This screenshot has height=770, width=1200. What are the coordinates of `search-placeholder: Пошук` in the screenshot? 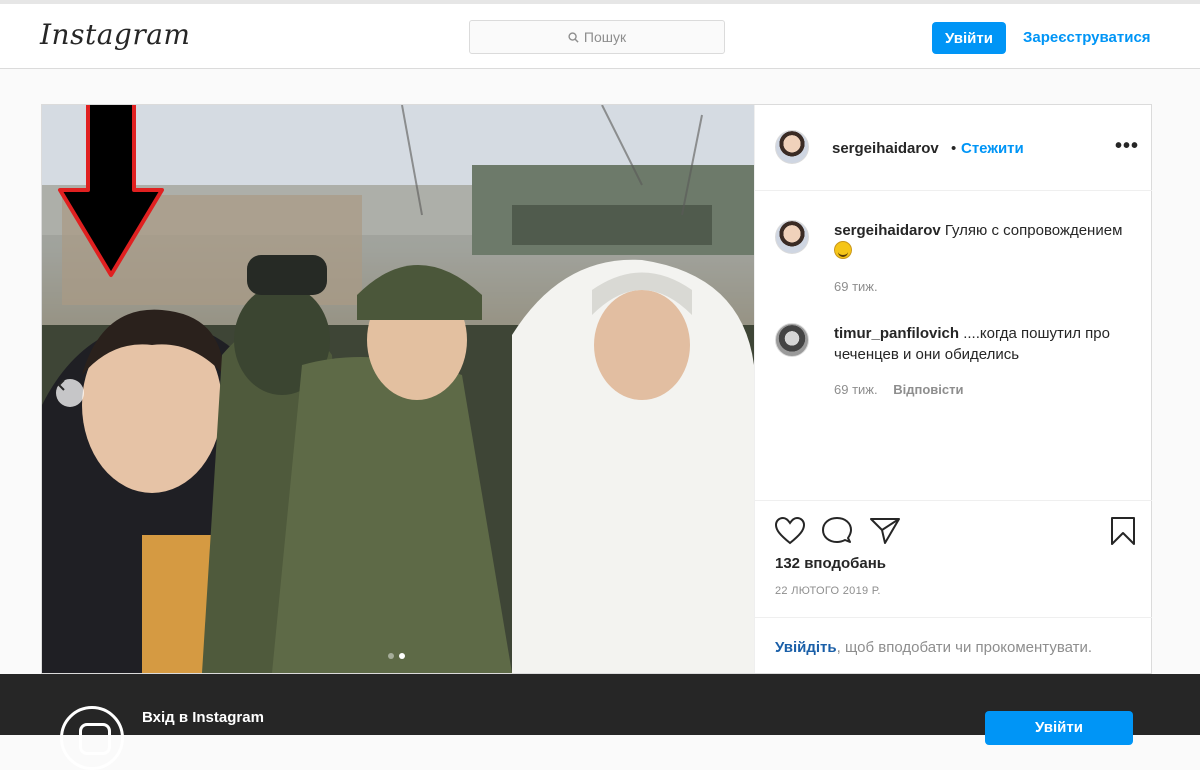 It's located at (605, 37).